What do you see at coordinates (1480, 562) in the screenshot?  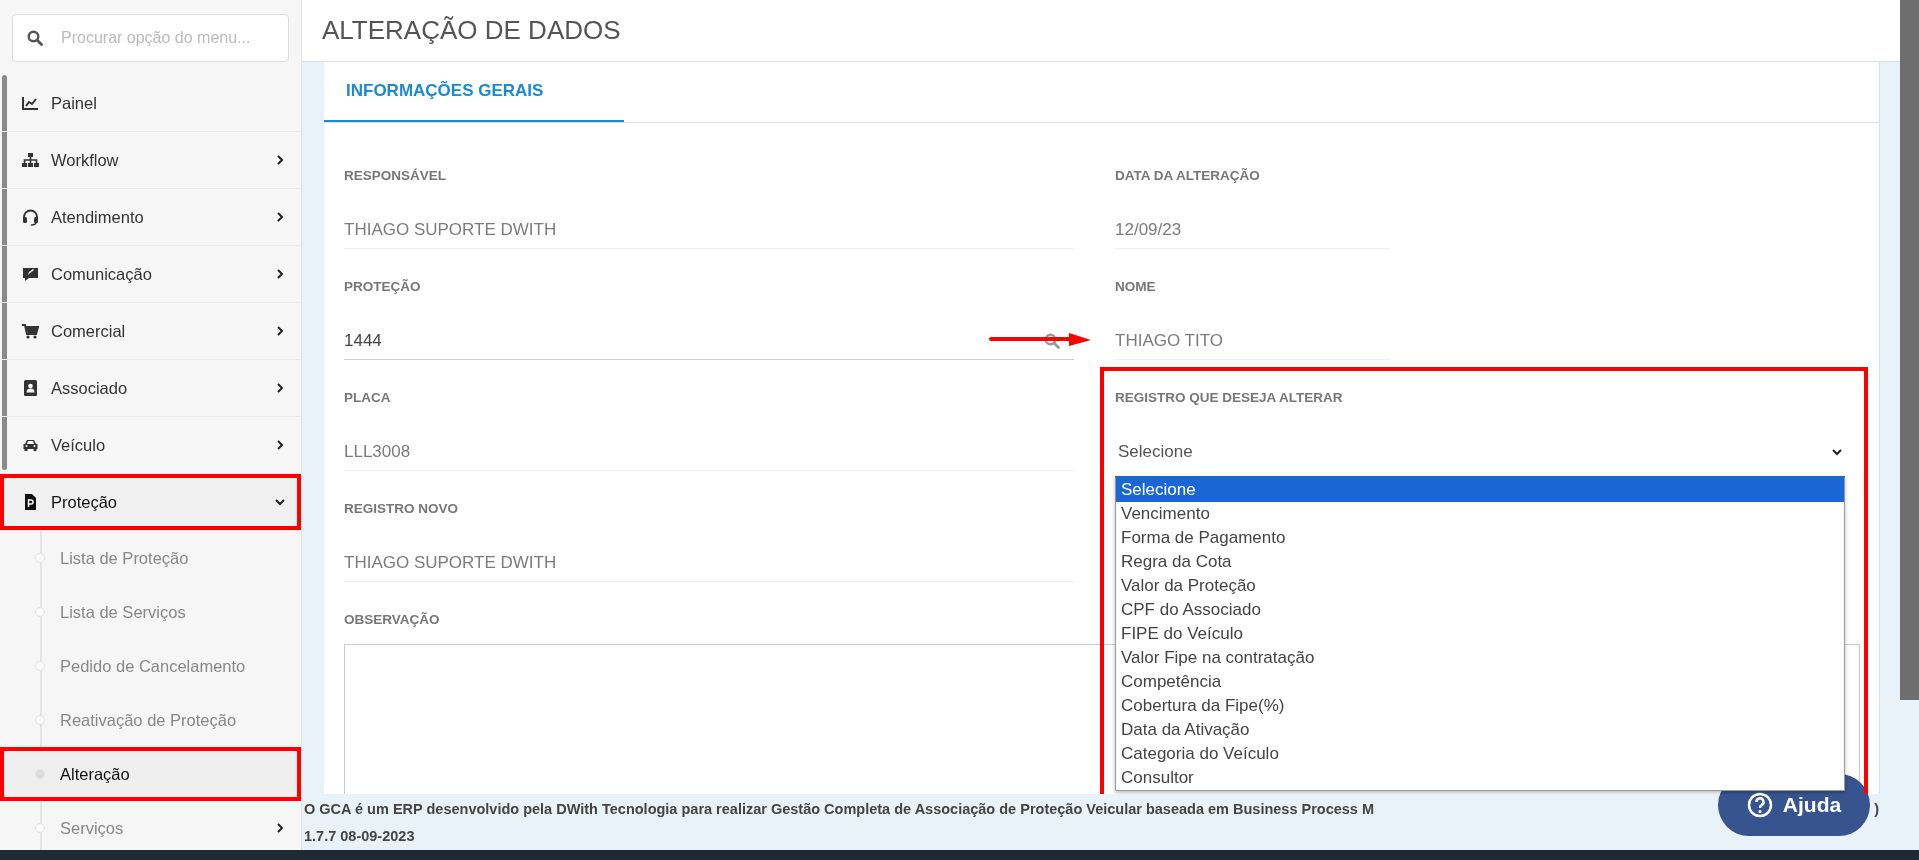 I see `dropdown-option: Regra da Cota` at bounding box center [1480, 562].